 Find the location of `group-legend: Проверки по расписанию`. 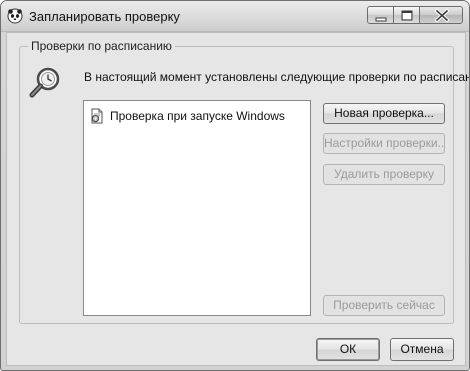

group-legend: Проверки по расписанию is located at coordinates (101, 46).